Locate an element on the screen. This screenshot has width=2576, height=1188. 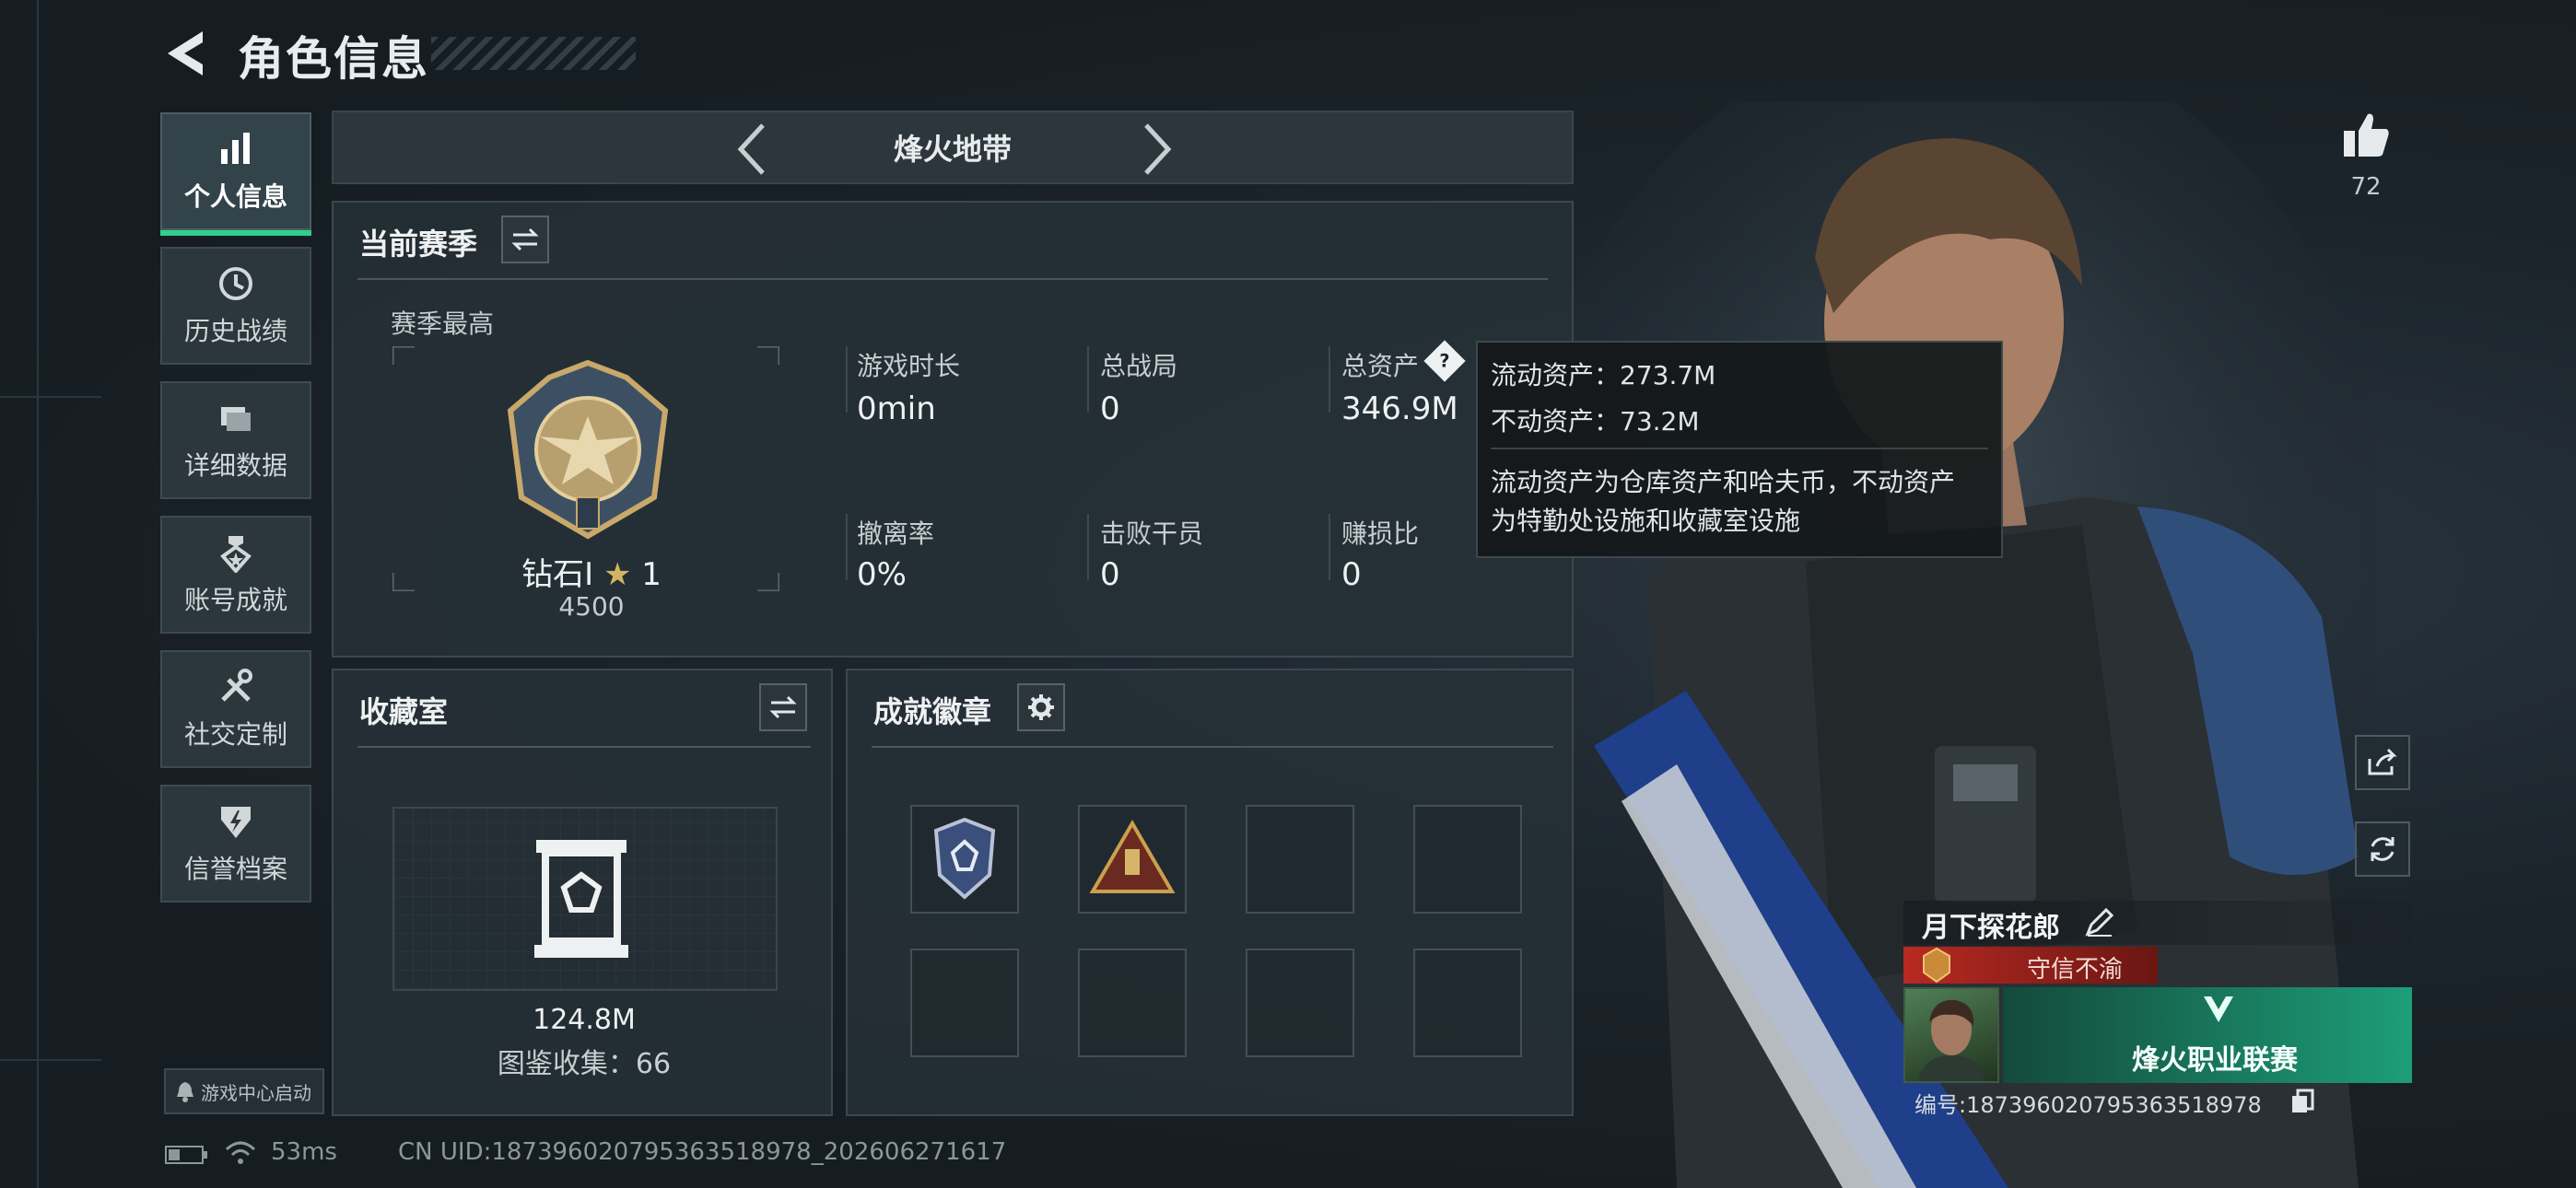
edit-icon is located at coordinates (2099, 922).